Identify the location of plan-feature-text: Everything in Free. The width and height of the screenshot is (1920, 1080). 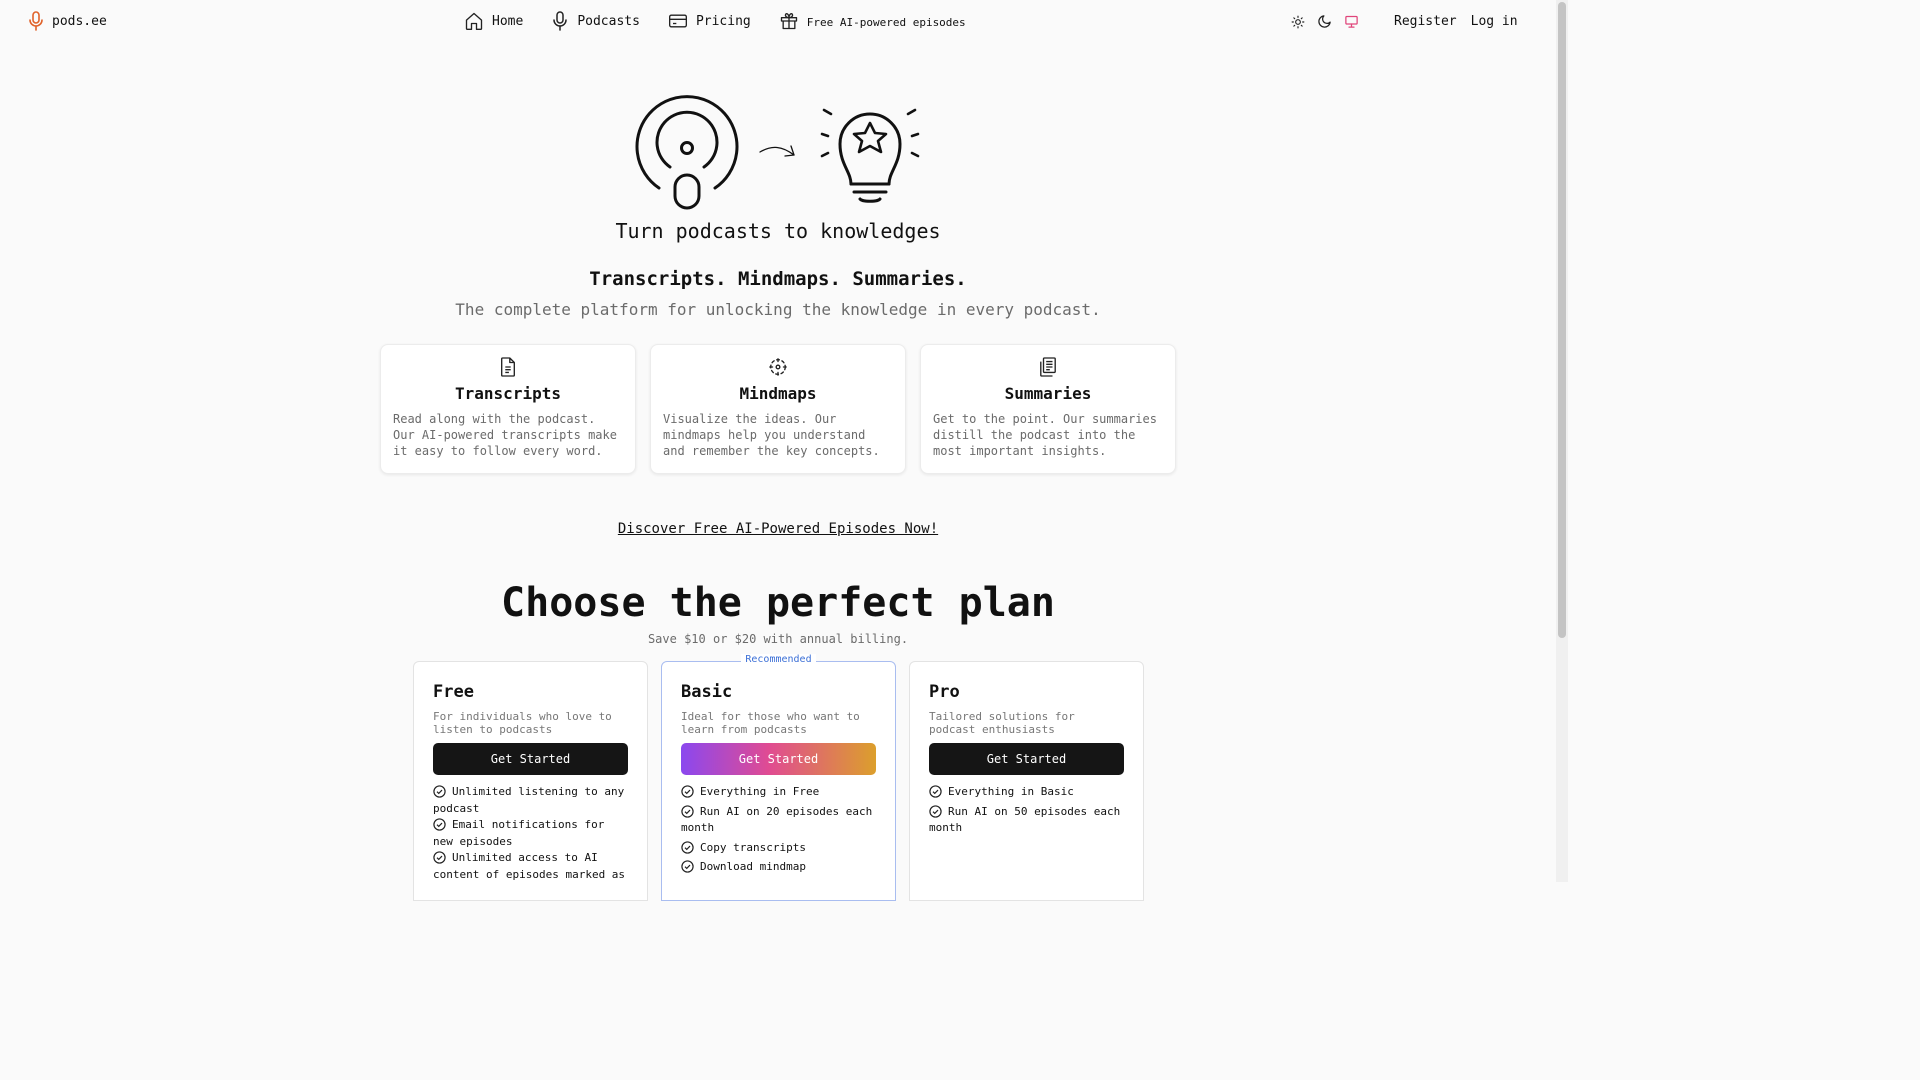
(760, 791).